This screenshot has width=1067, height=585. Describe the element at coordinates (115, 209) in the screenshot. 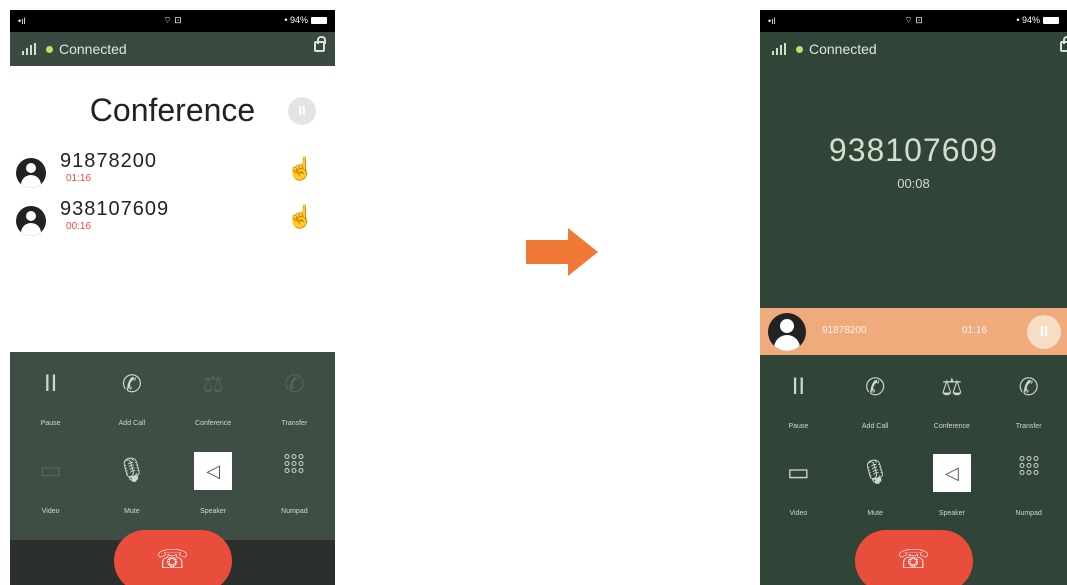

I see `participant-number: 938107609` at that location.